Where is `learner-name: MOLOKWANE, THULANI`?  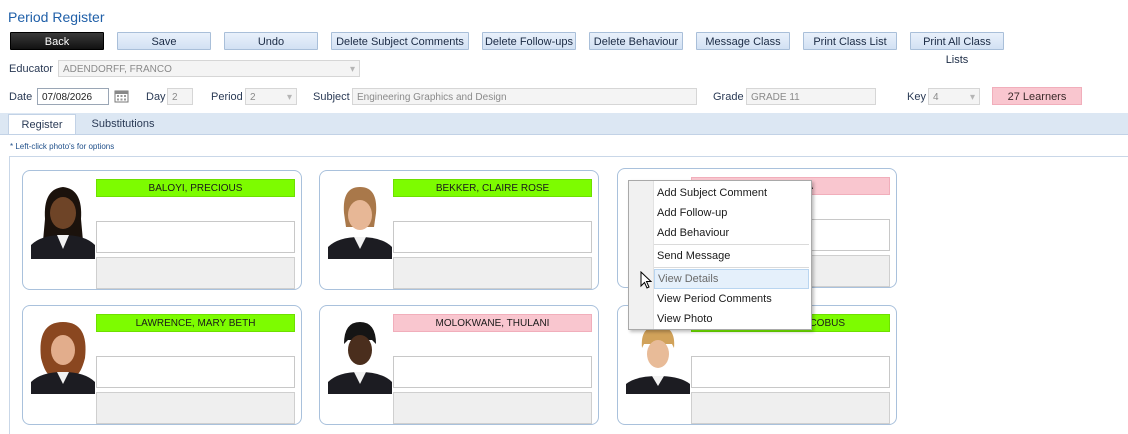 learner-name: MOLOKWANE, THULANI is located at coordinates (492, 323).